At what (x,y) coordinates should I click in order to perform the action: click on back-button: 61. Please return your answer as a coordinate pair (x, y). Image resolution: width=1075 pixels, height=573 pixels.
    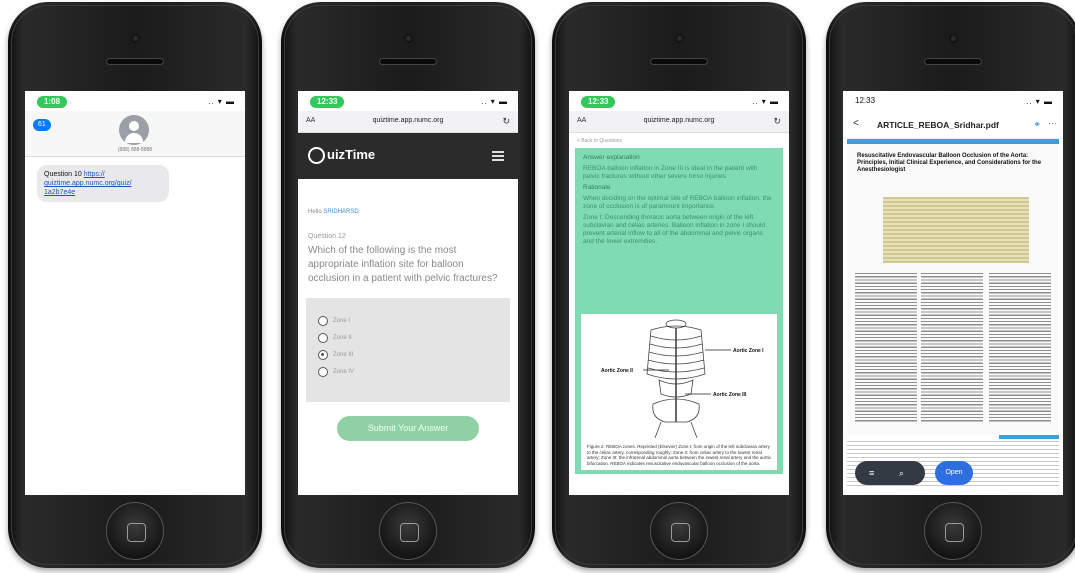
    Looking at the image, I should click on (42, 125).